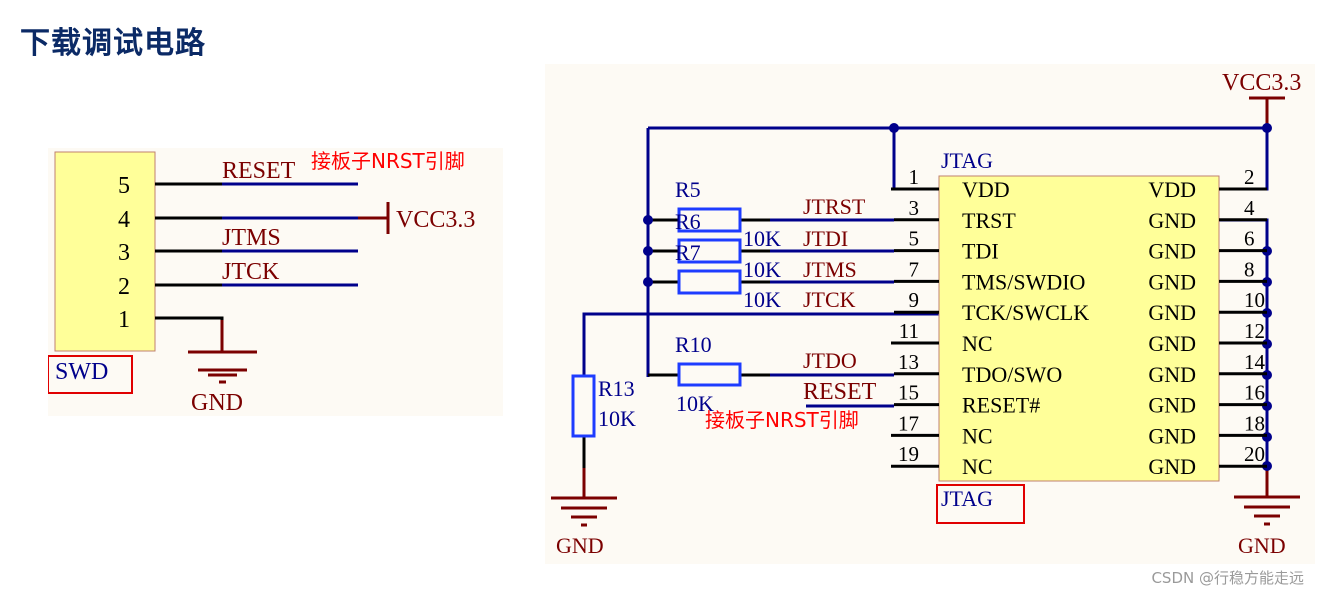 The height and width of the screenshot is (596, 1318). I want to click on jtag-left-pin-name: TDI, so click(980, 251).